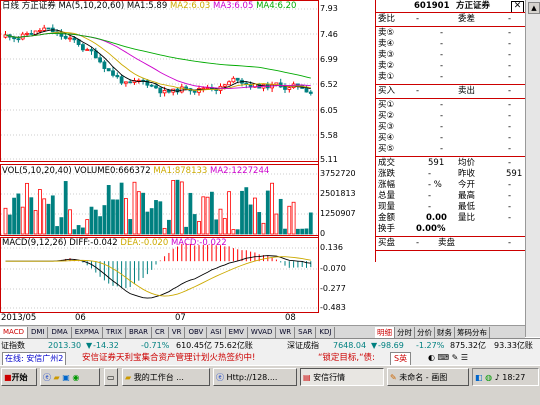 This screenshot has width=540, height=405. Describe the element at coordinates (451, 149) in the screenshot. I see `buy-row: 买⑤ - -` at that location.